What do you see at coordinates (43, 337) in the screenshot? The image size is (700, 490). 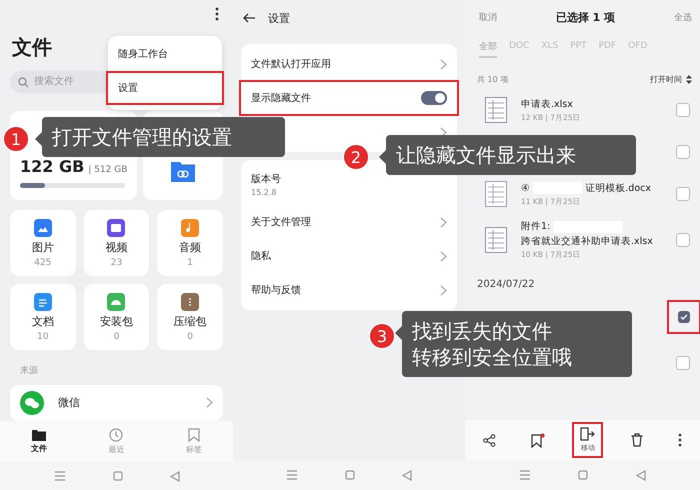 I see `category-count: 10` at bounding box center [43, 337].